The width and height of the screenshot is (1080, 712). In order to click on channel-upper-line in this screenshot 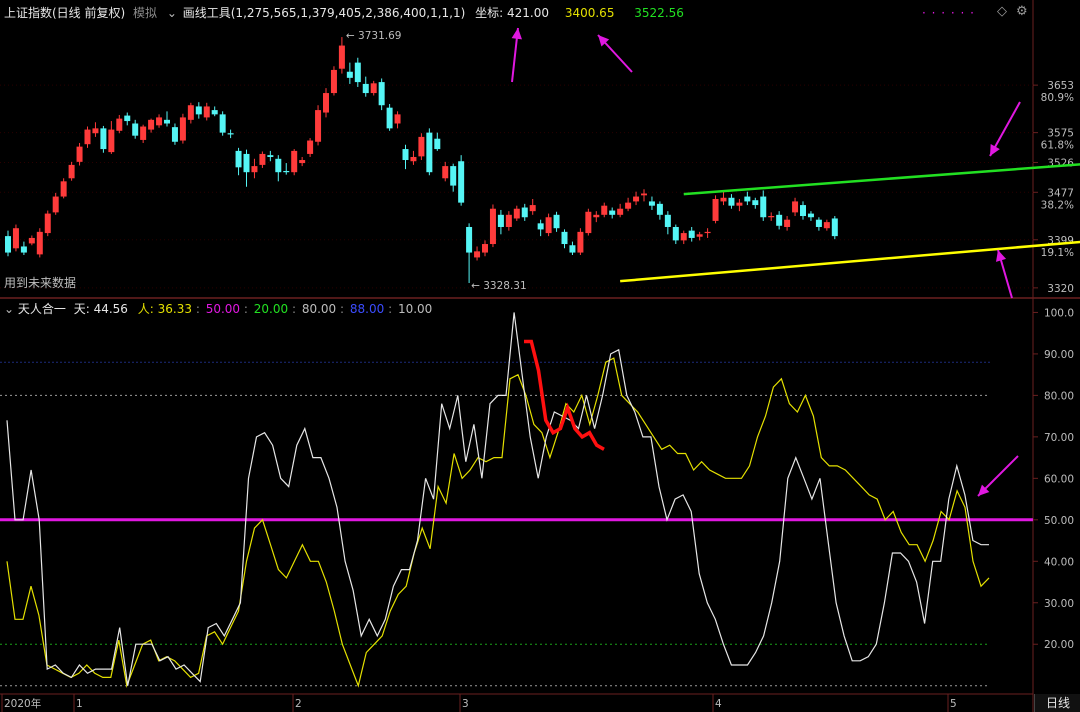, I will do `click(881, 179)`.